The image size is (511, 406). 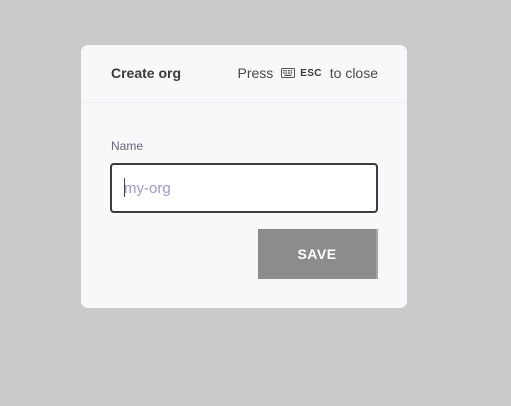 I want to click on modal-title: Create org, so click(x=146, y=73).